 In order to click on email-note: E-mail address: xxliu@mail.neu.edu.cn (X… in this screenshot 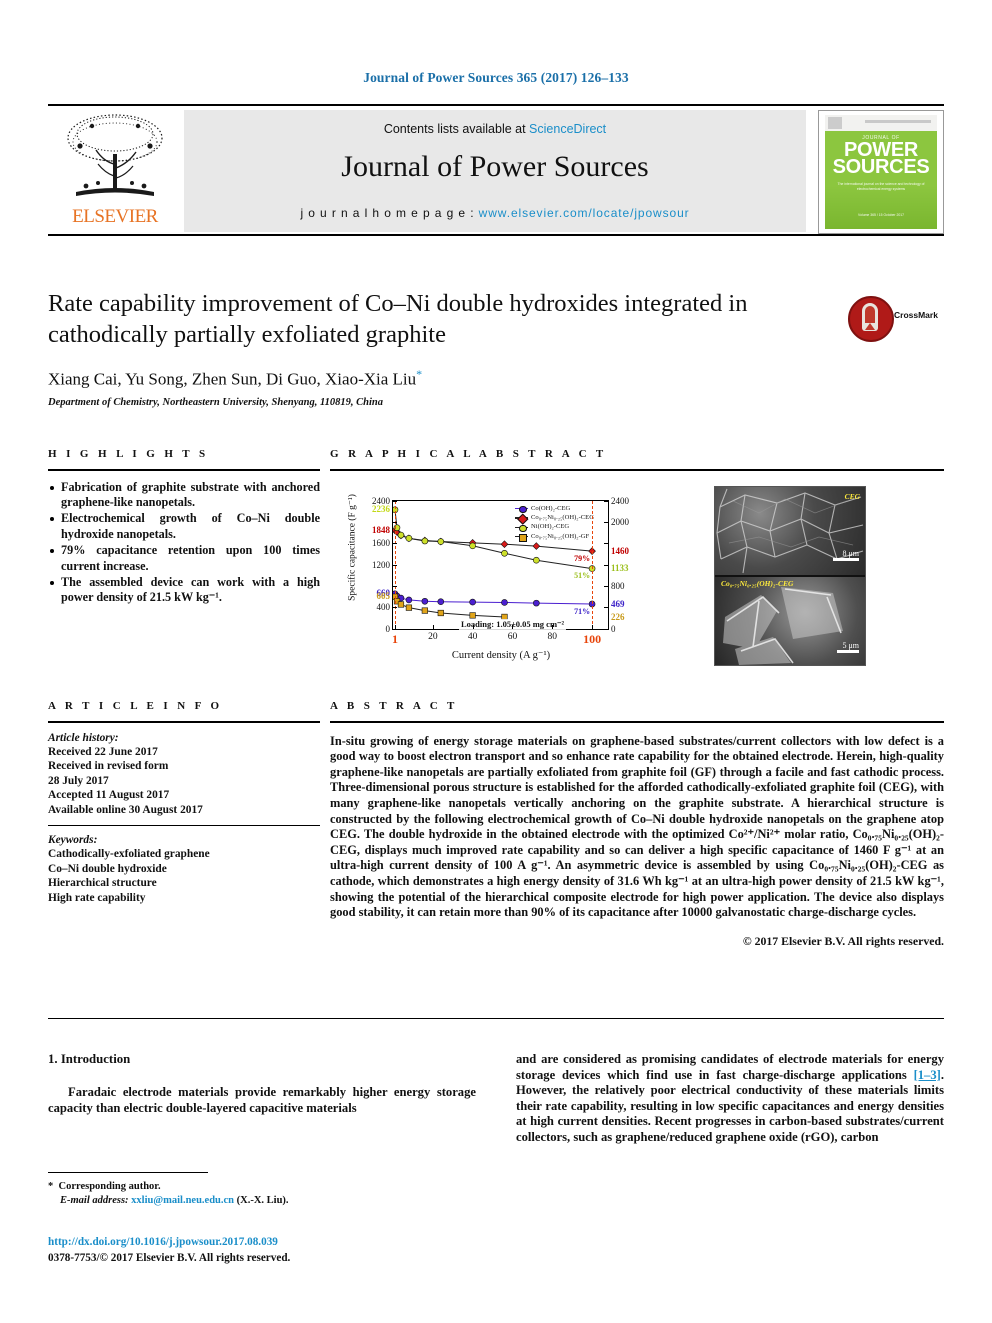, I will do `click(268, 1201)`.